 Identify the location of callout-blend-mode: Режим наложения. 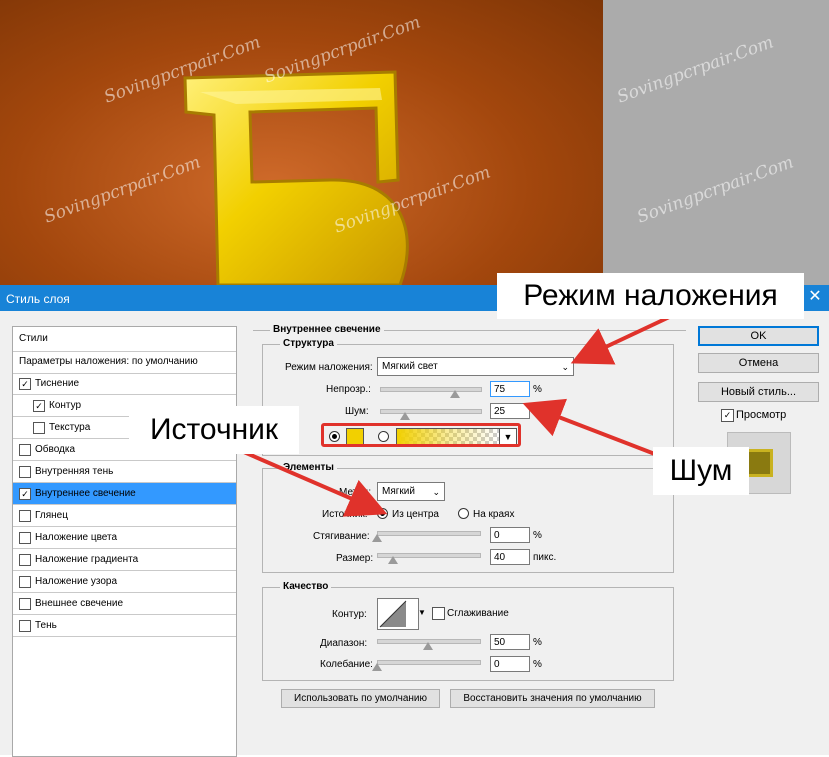
(650, 296).